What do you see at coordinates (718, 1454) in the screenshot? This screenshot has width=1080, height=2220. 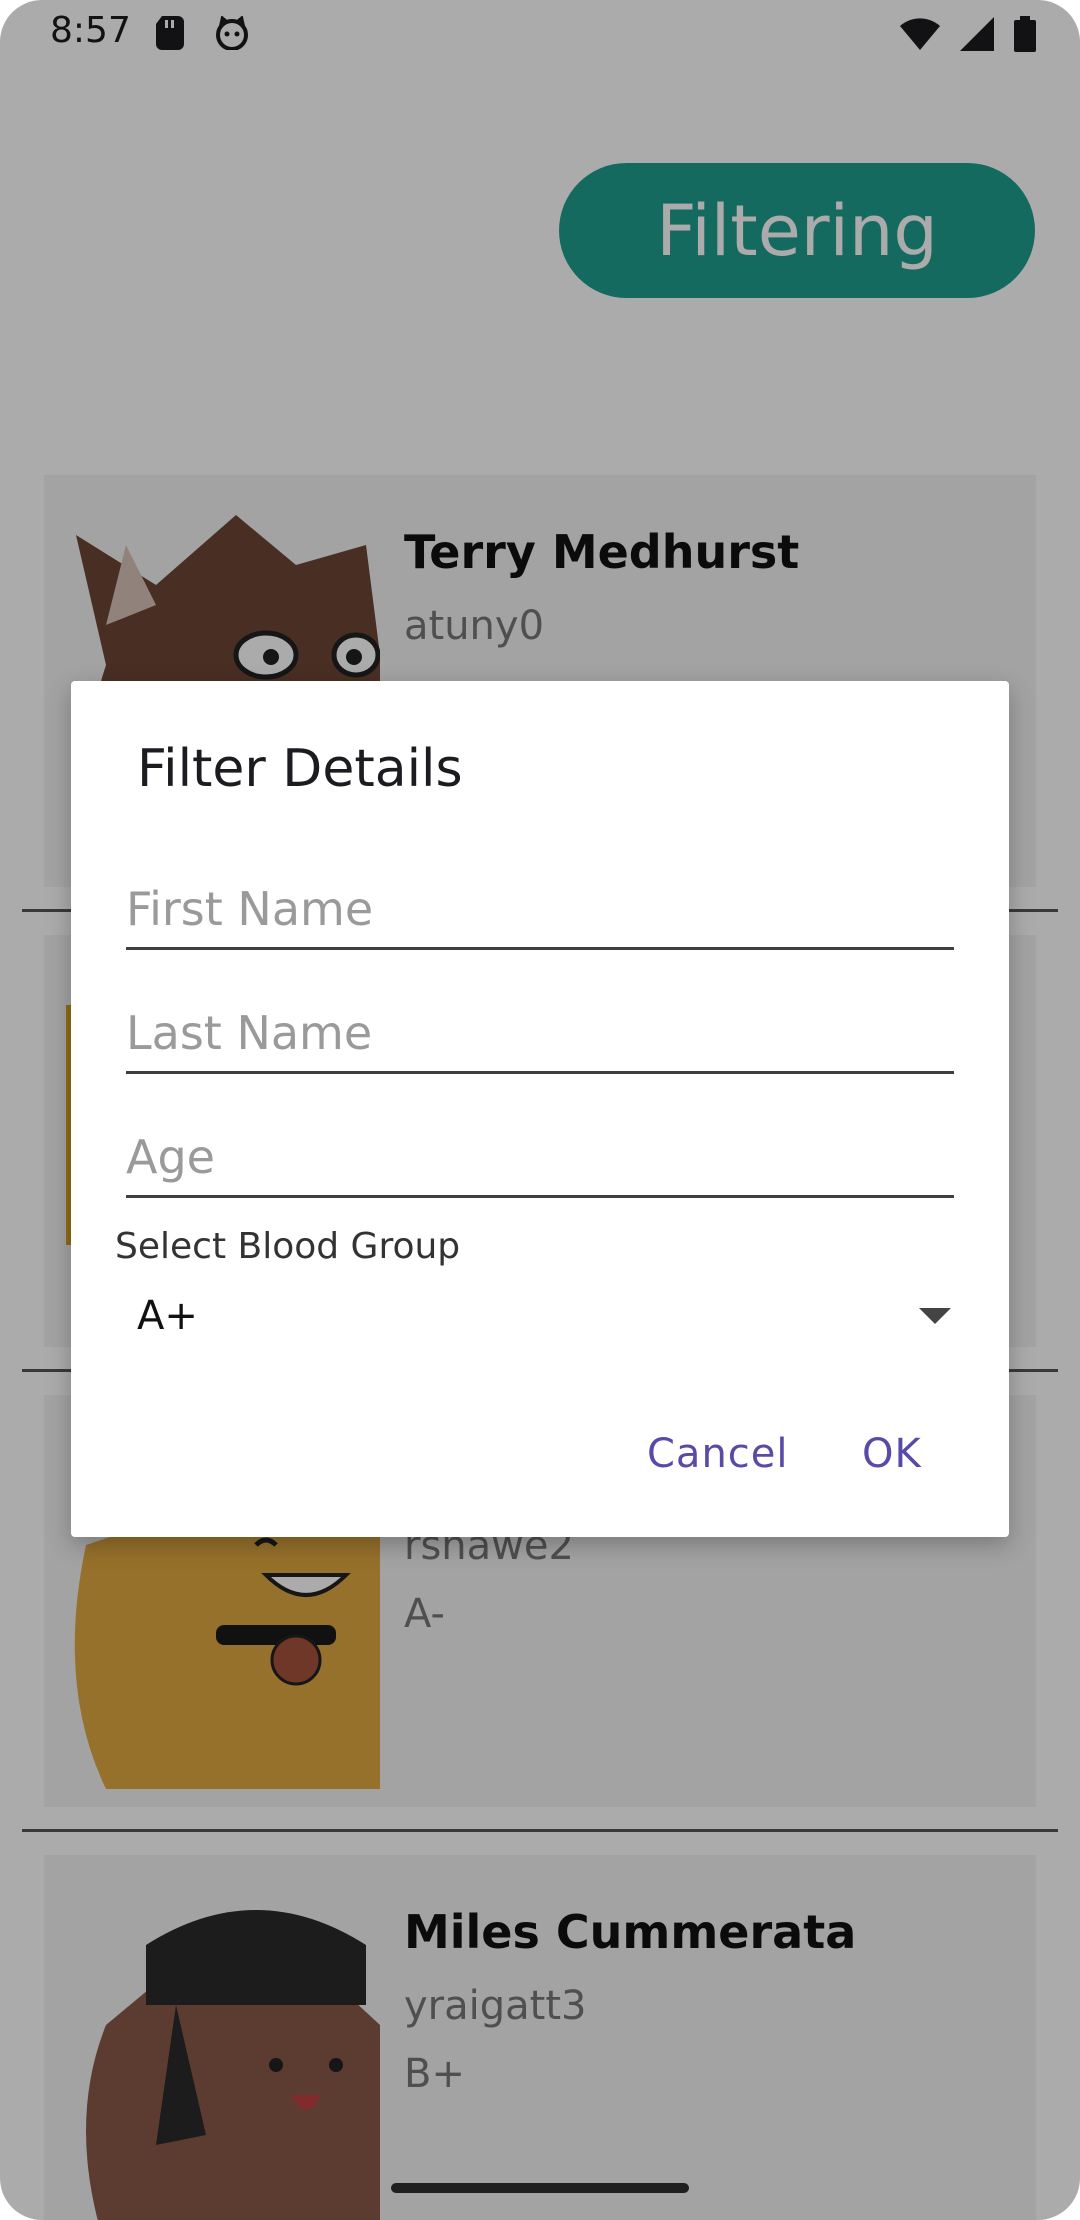 I see `cancel-button: Cancel` at bounding box center [718, 1454].